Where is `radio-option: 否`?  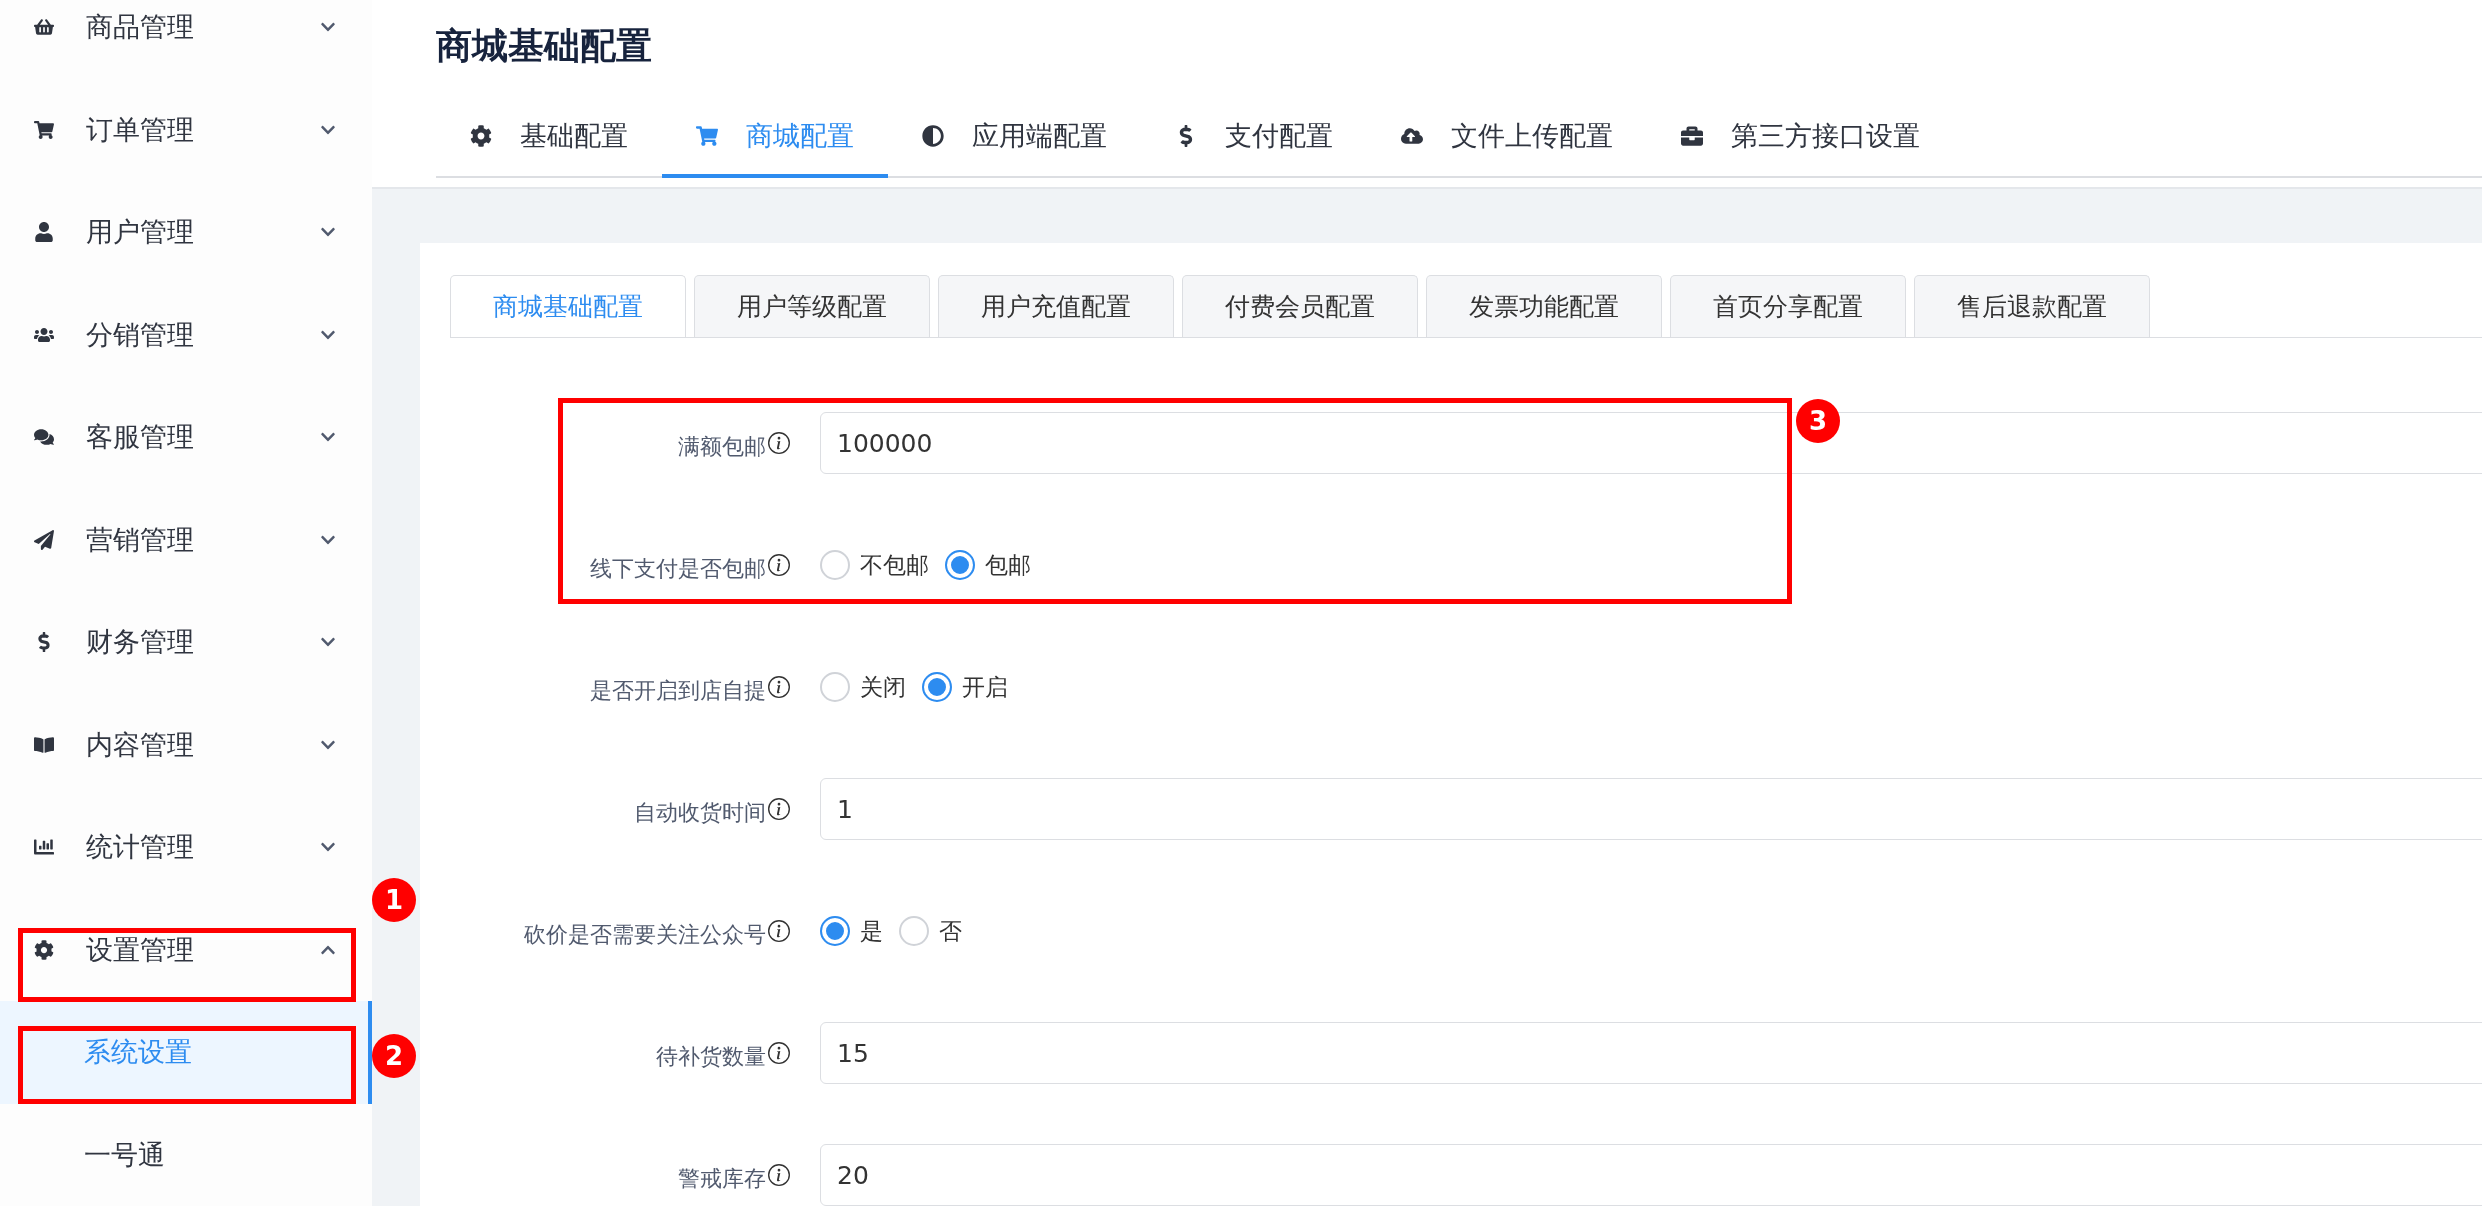
radio-option: 否 is located at coordinates (930, 931).